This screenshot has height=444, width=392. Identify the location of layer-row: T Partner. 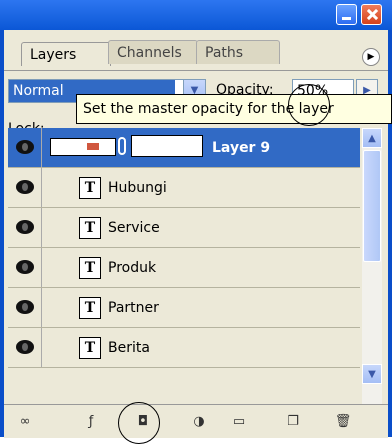
(184, 308).